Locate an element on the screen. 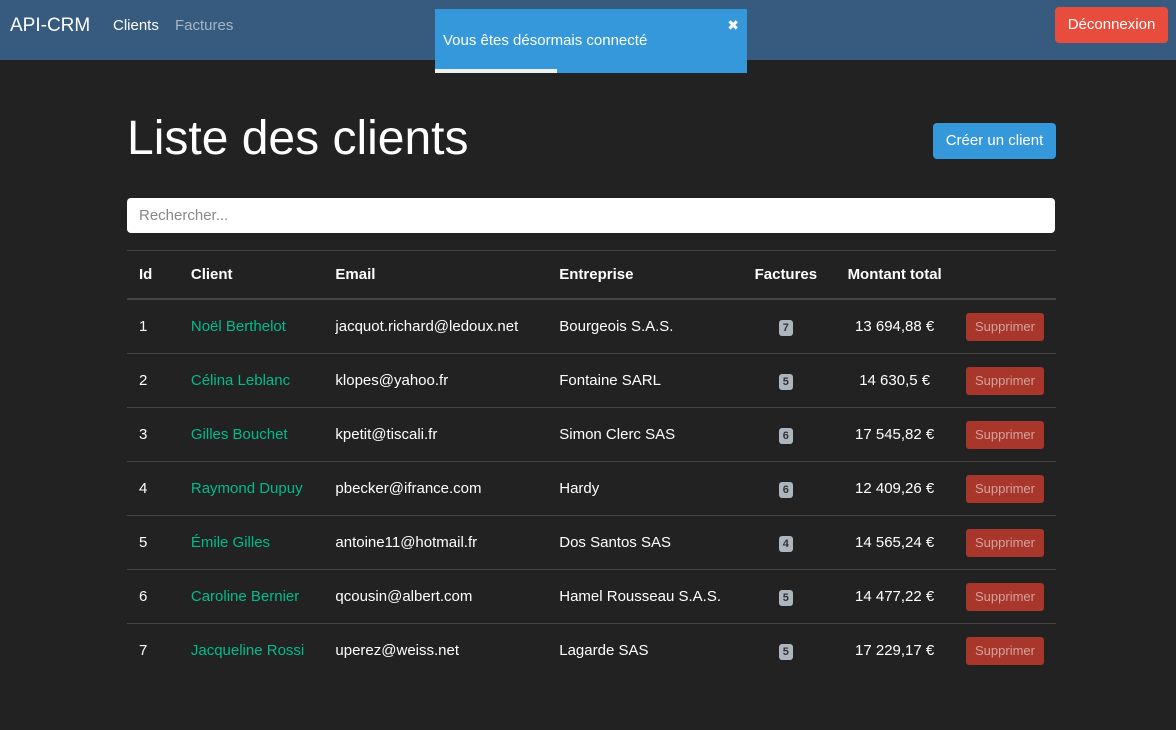 This screenshot has height=730, width=1176. toast-notification: Vous êtes désormais connecté ✖ is located at coordinates (591, 41).